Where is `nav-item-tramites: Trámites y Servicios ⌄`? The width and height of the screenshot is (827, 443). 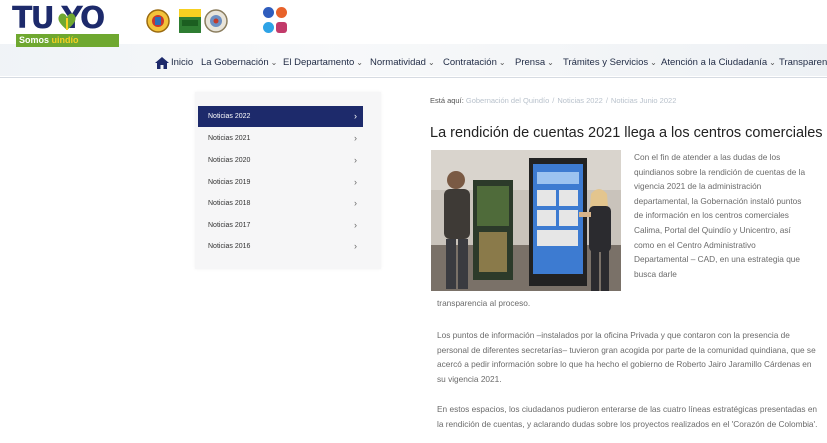 nav-item-tramites: Trámites y Servicios ⌄ is located at coordinates (610, 62).